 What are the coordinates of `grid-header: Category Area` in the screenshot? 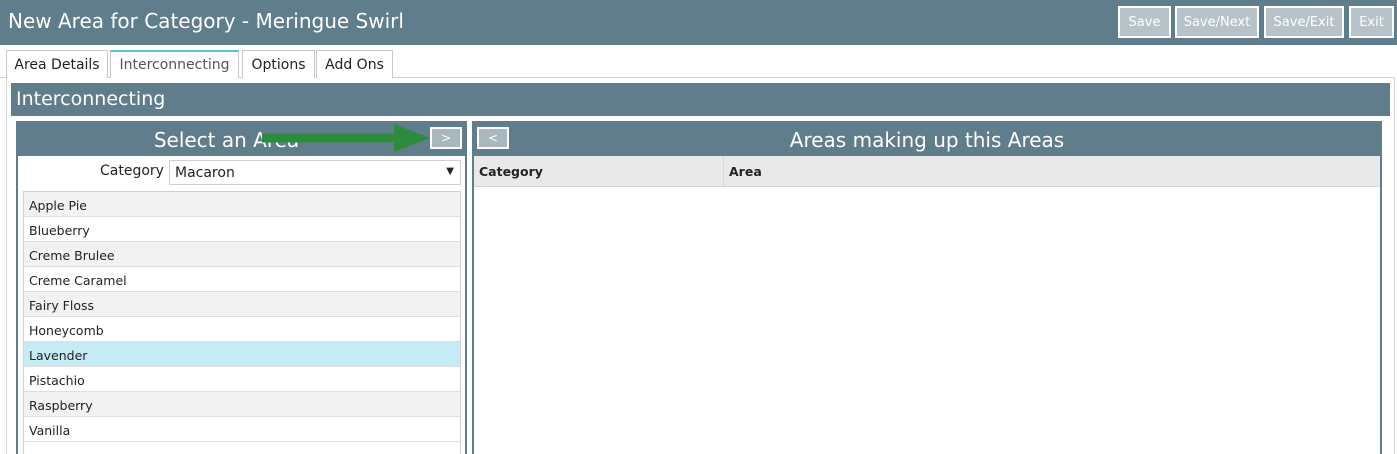 It's located at (927, 171).